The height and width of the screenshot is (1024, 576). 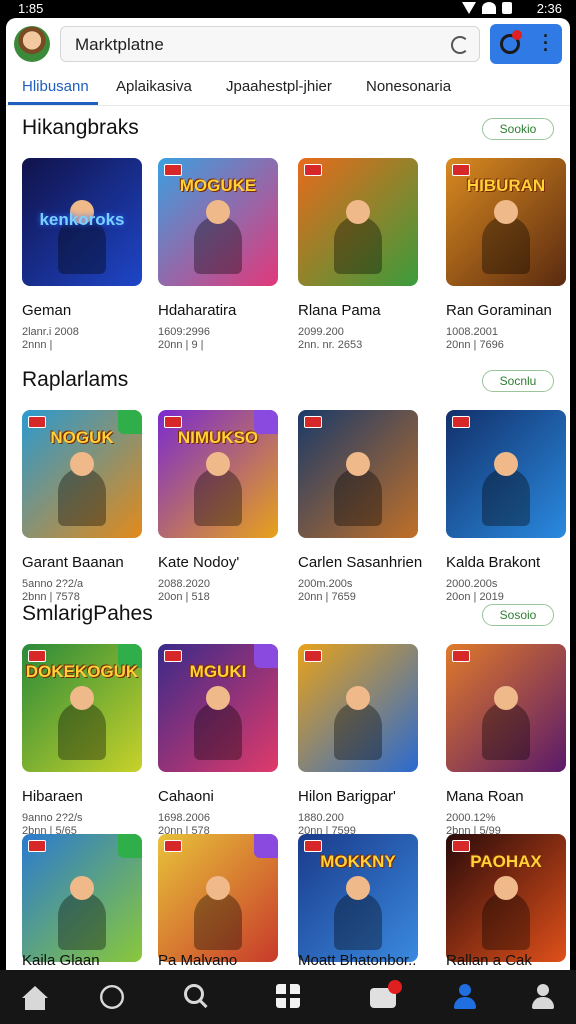 I want to click on game-card: Rlana Pama 2099.200 2nn. nr. 2653, so click(x=360, y=258).